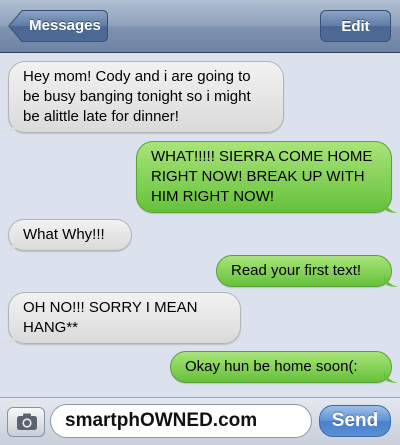  What do you see at coordinates (181, 421) in the screenshot?
I see `message-input: smartphOWNED.com` at bounding box center [181, 421].